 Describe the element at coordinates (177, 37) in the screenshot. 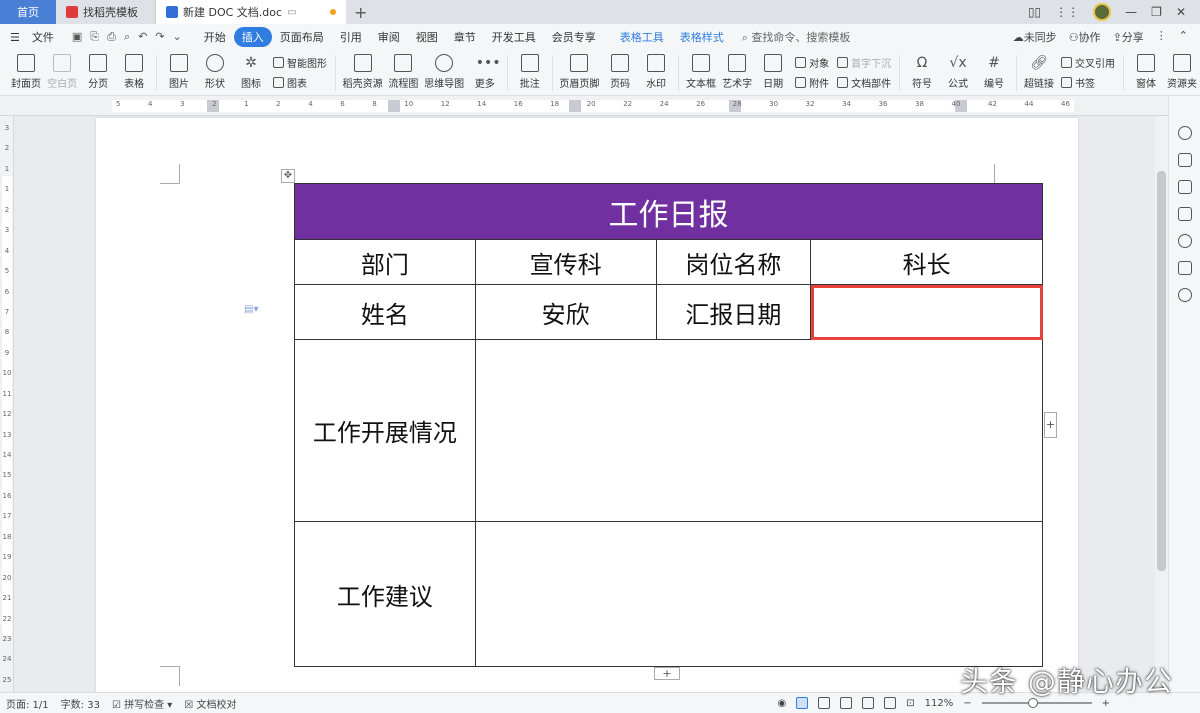

I see `chevron-down-icon: ⌄` at that location.